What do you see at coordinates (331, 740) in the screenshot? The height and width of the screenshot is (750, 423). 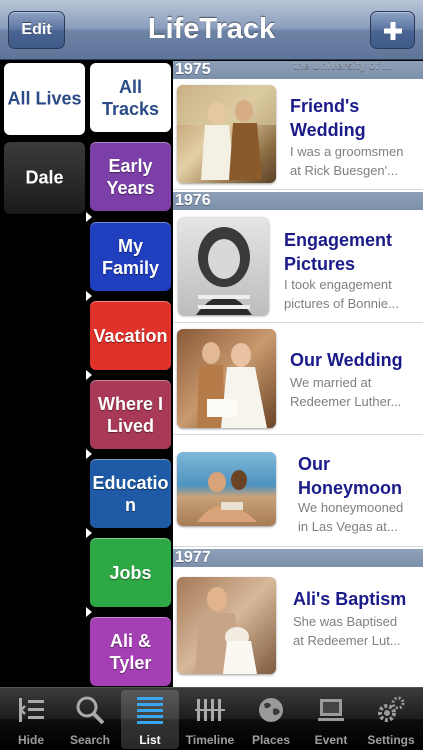 I see `tab-label: Event` at bounding box center [331, 740].